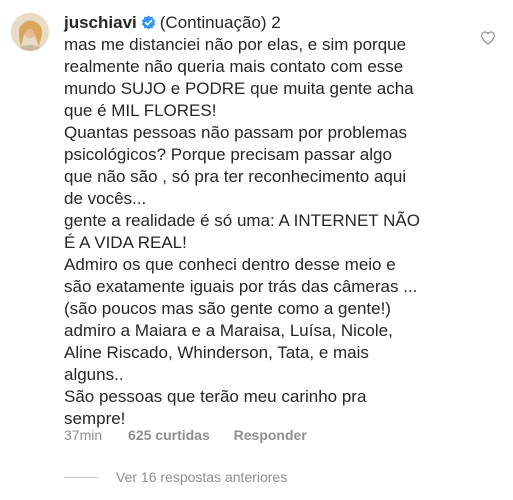 Image resolution: width=513 pixels, height=500 pixels. Describe the element at coordinates (83, 435) in the screenshot. I see `comment-timestamp: 37min` at that location.